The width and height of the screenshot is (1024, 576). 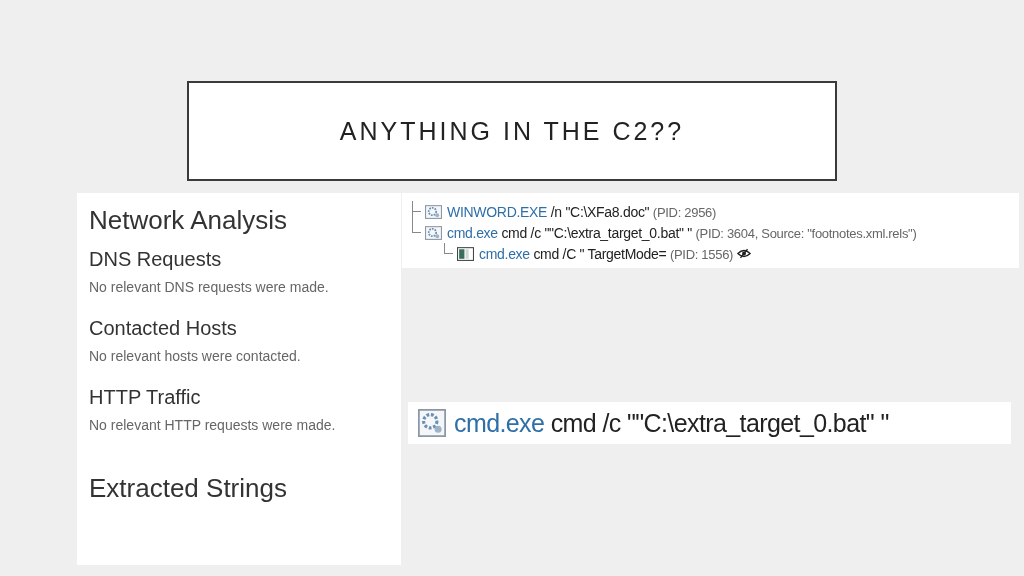 I want to click on process-entry: WINWORD.EXE /n "C:\XFa8.doc" (PID: 2956), so click(x=582, y=211).